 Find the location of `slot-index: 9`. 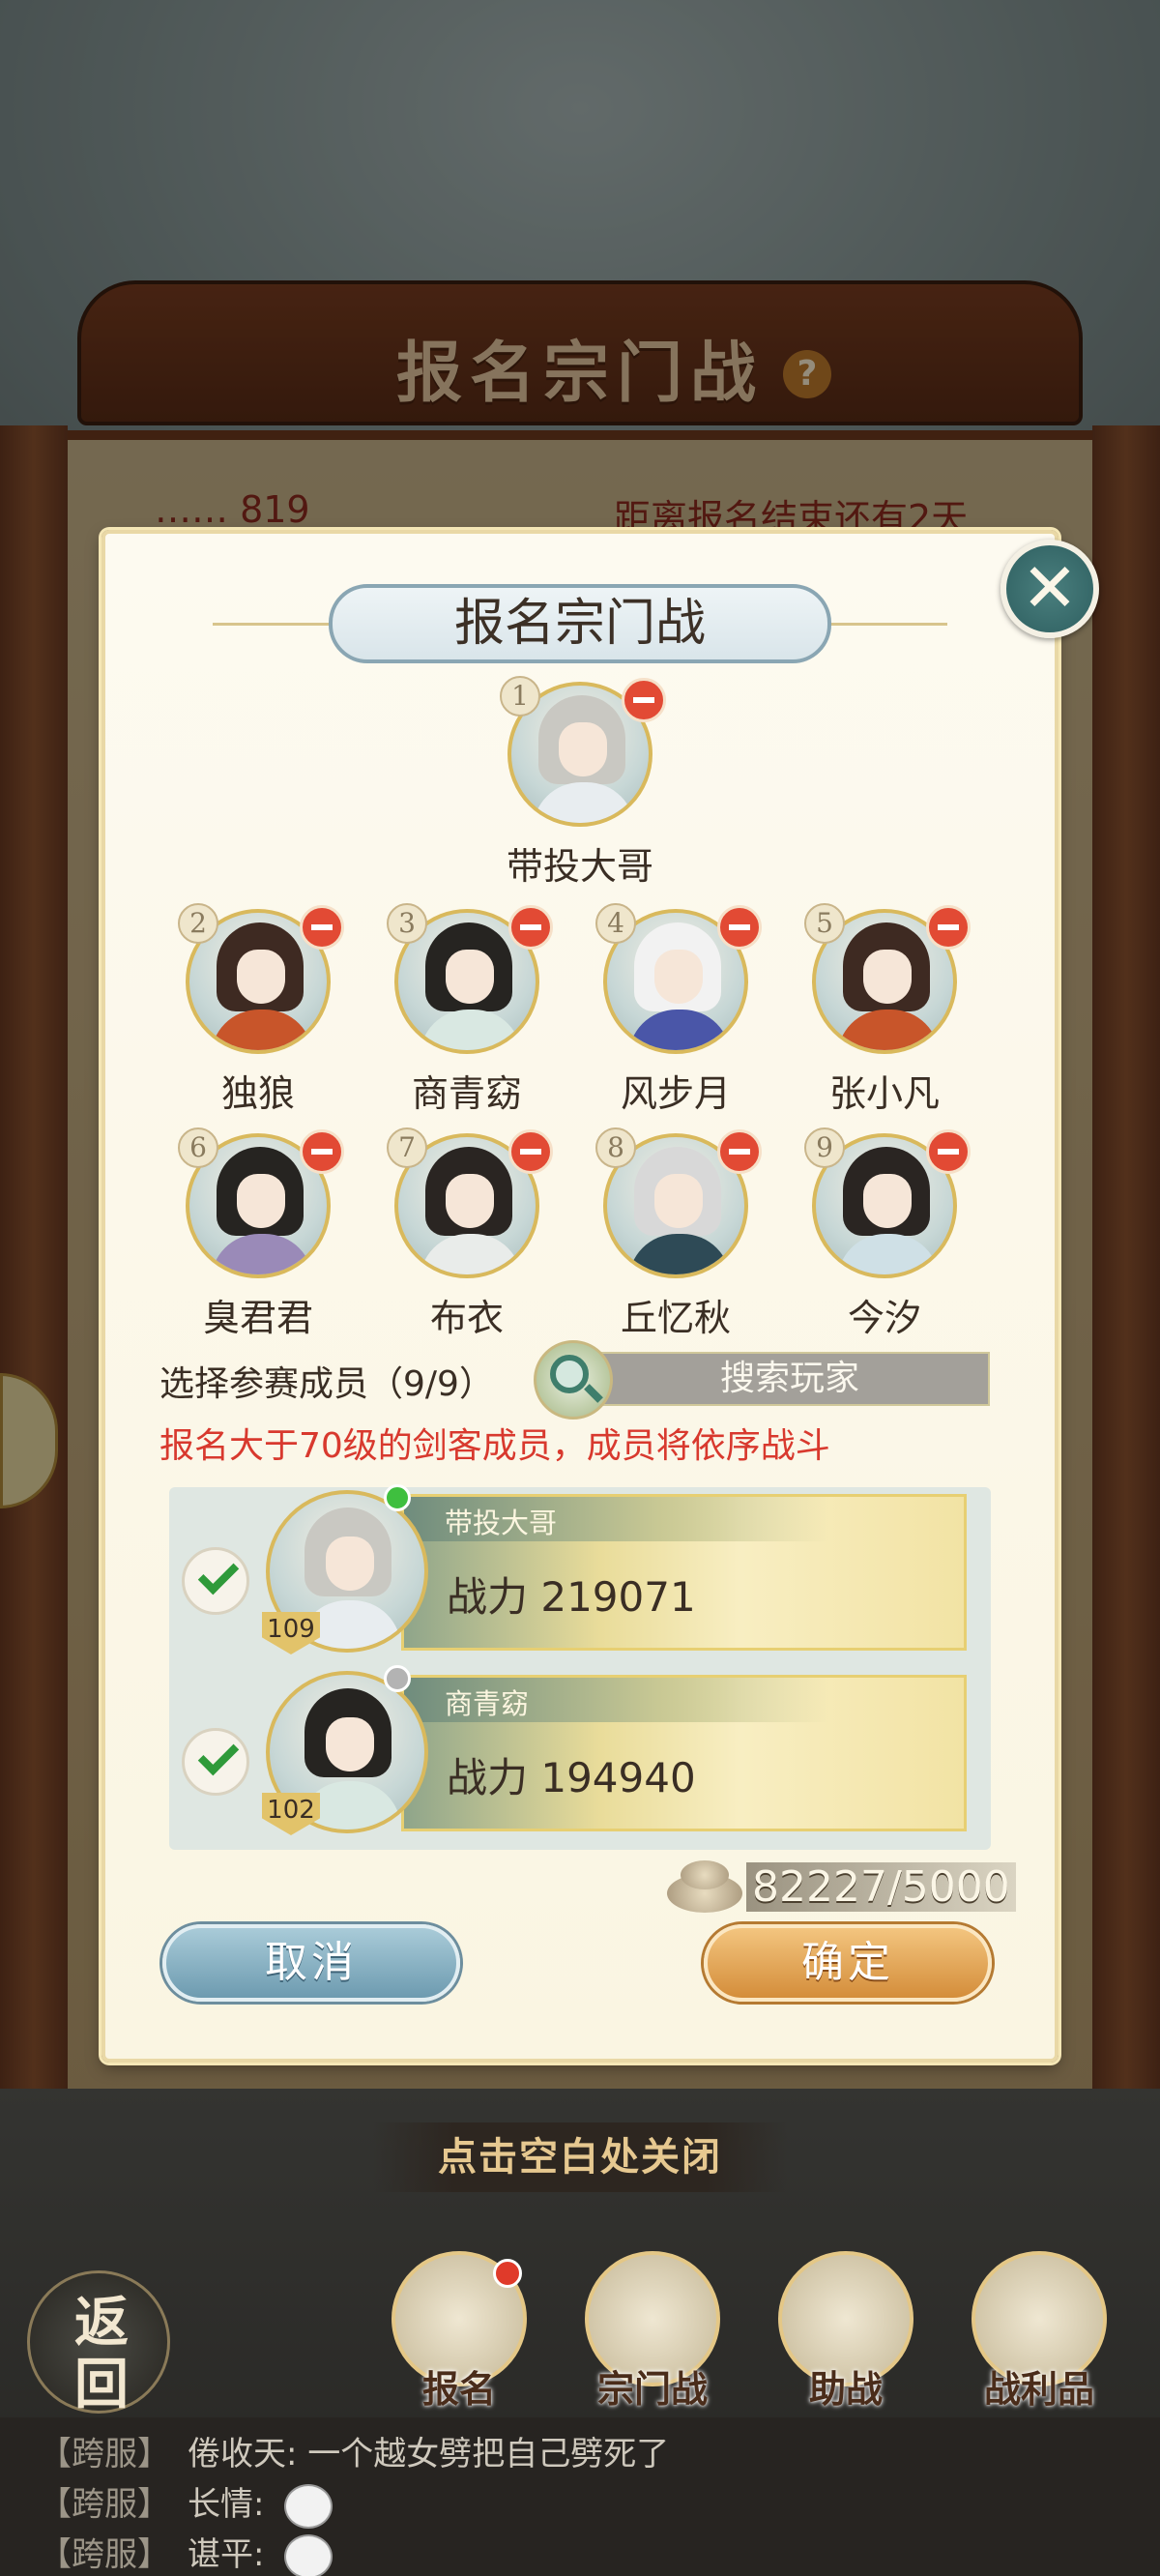

slot-index: 9 is located at coordinates (825, 1147).